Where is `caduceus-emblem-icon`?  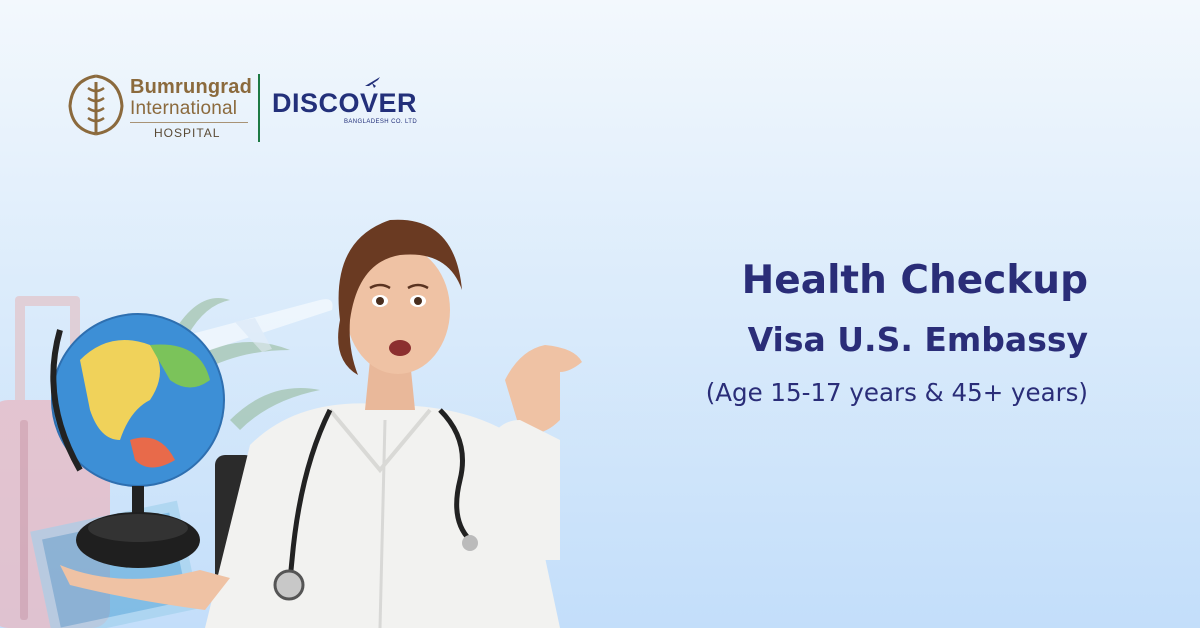 caduceus-emblem-icon is located at coordinates (96, 105).